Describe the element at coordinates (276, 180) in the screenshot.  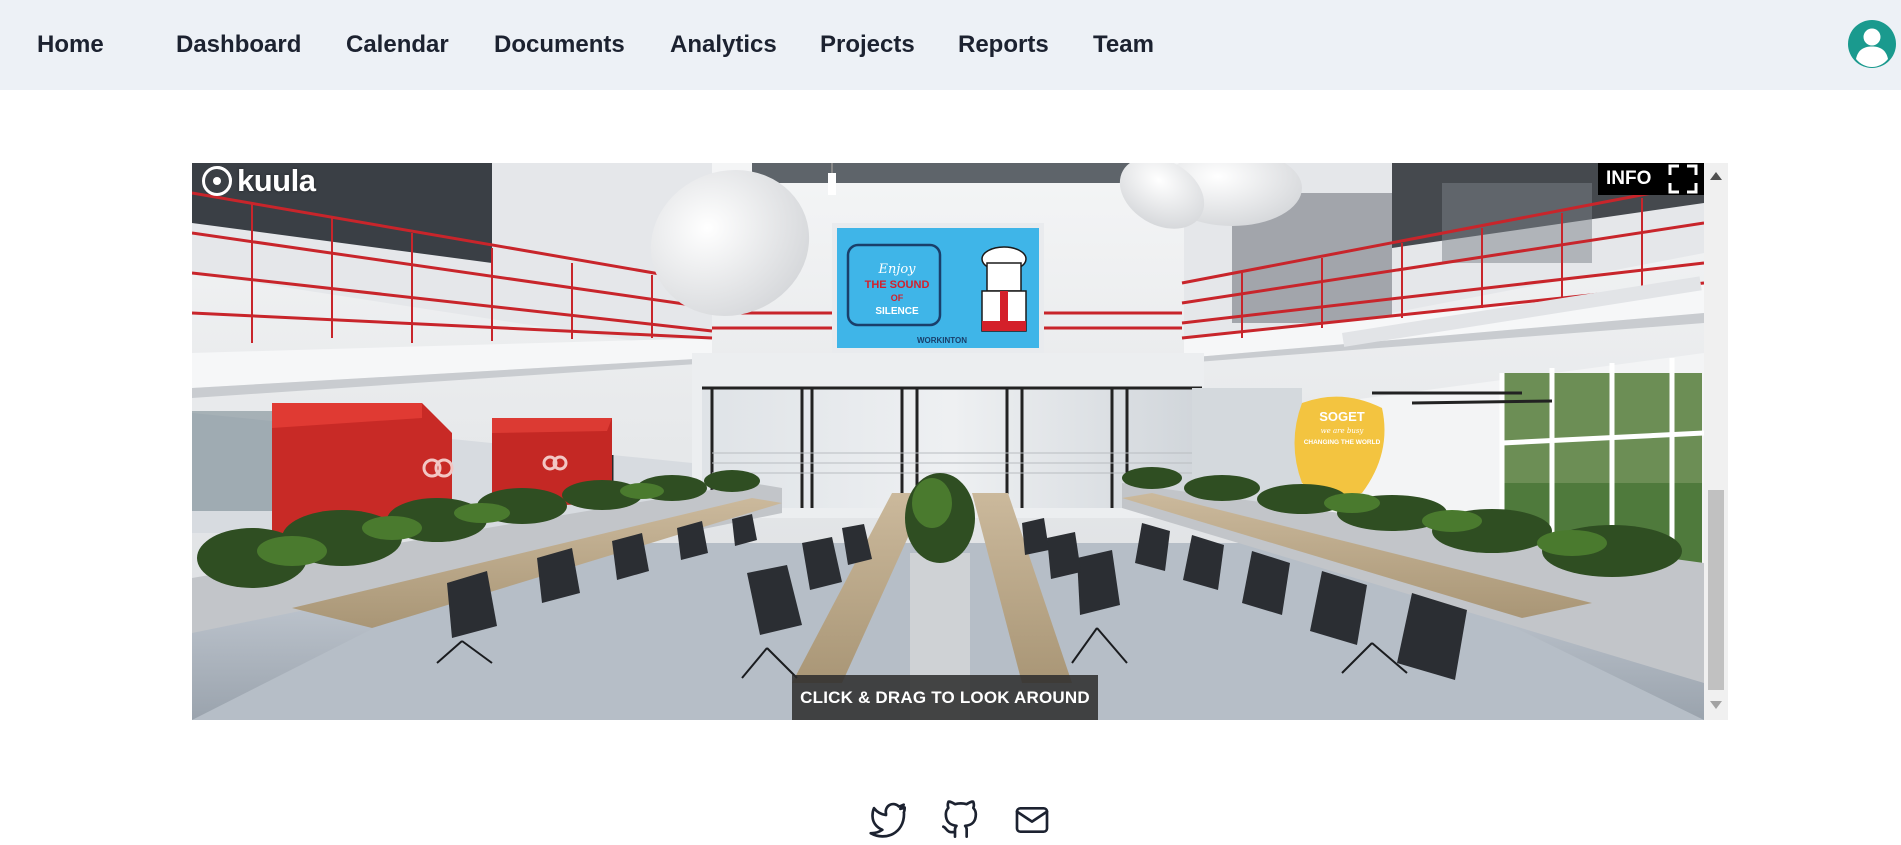
I see `kuula-brand-text: kuula` at that location.